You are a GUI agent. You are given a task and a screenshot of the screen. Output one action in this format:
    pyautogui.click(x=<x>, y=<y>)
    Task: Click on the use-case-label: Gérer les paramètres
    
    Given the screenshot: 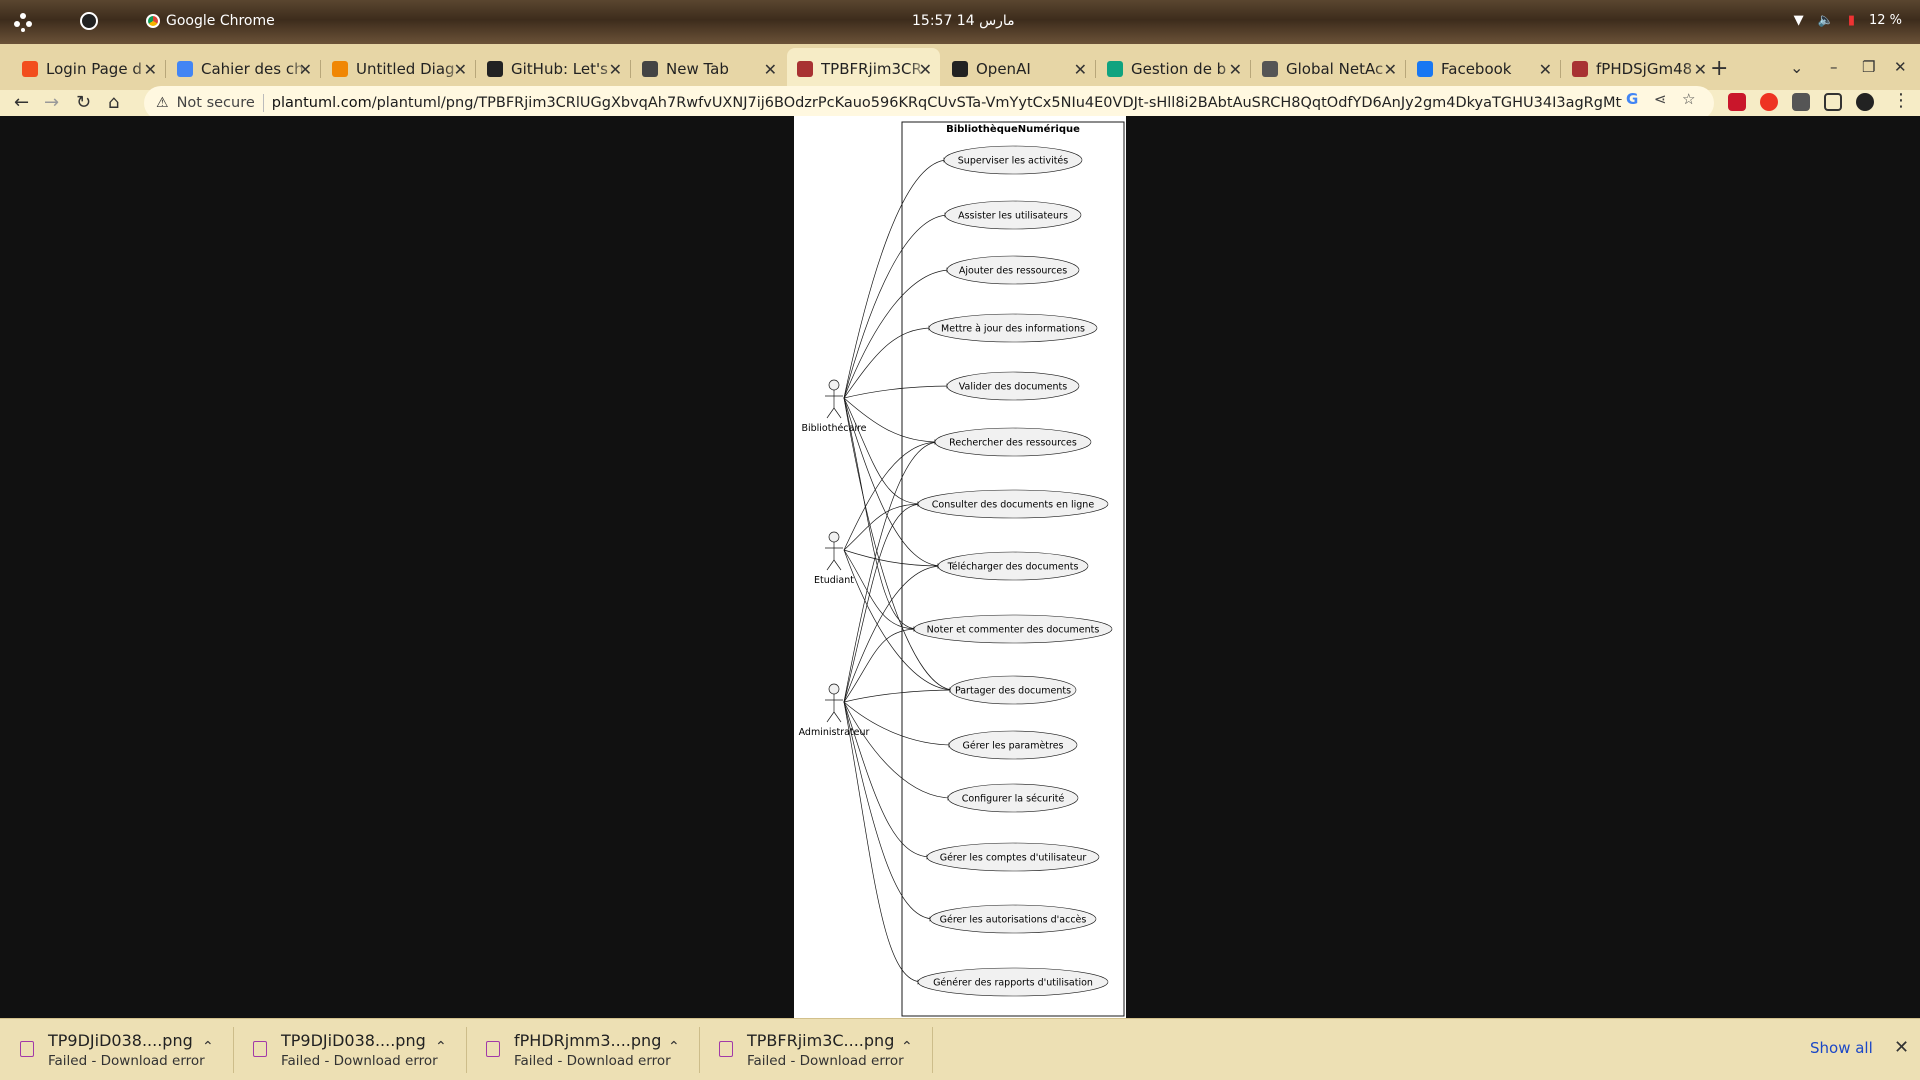 What is the action you would take?
    pyautogui.click(x=1012, y=746)
    